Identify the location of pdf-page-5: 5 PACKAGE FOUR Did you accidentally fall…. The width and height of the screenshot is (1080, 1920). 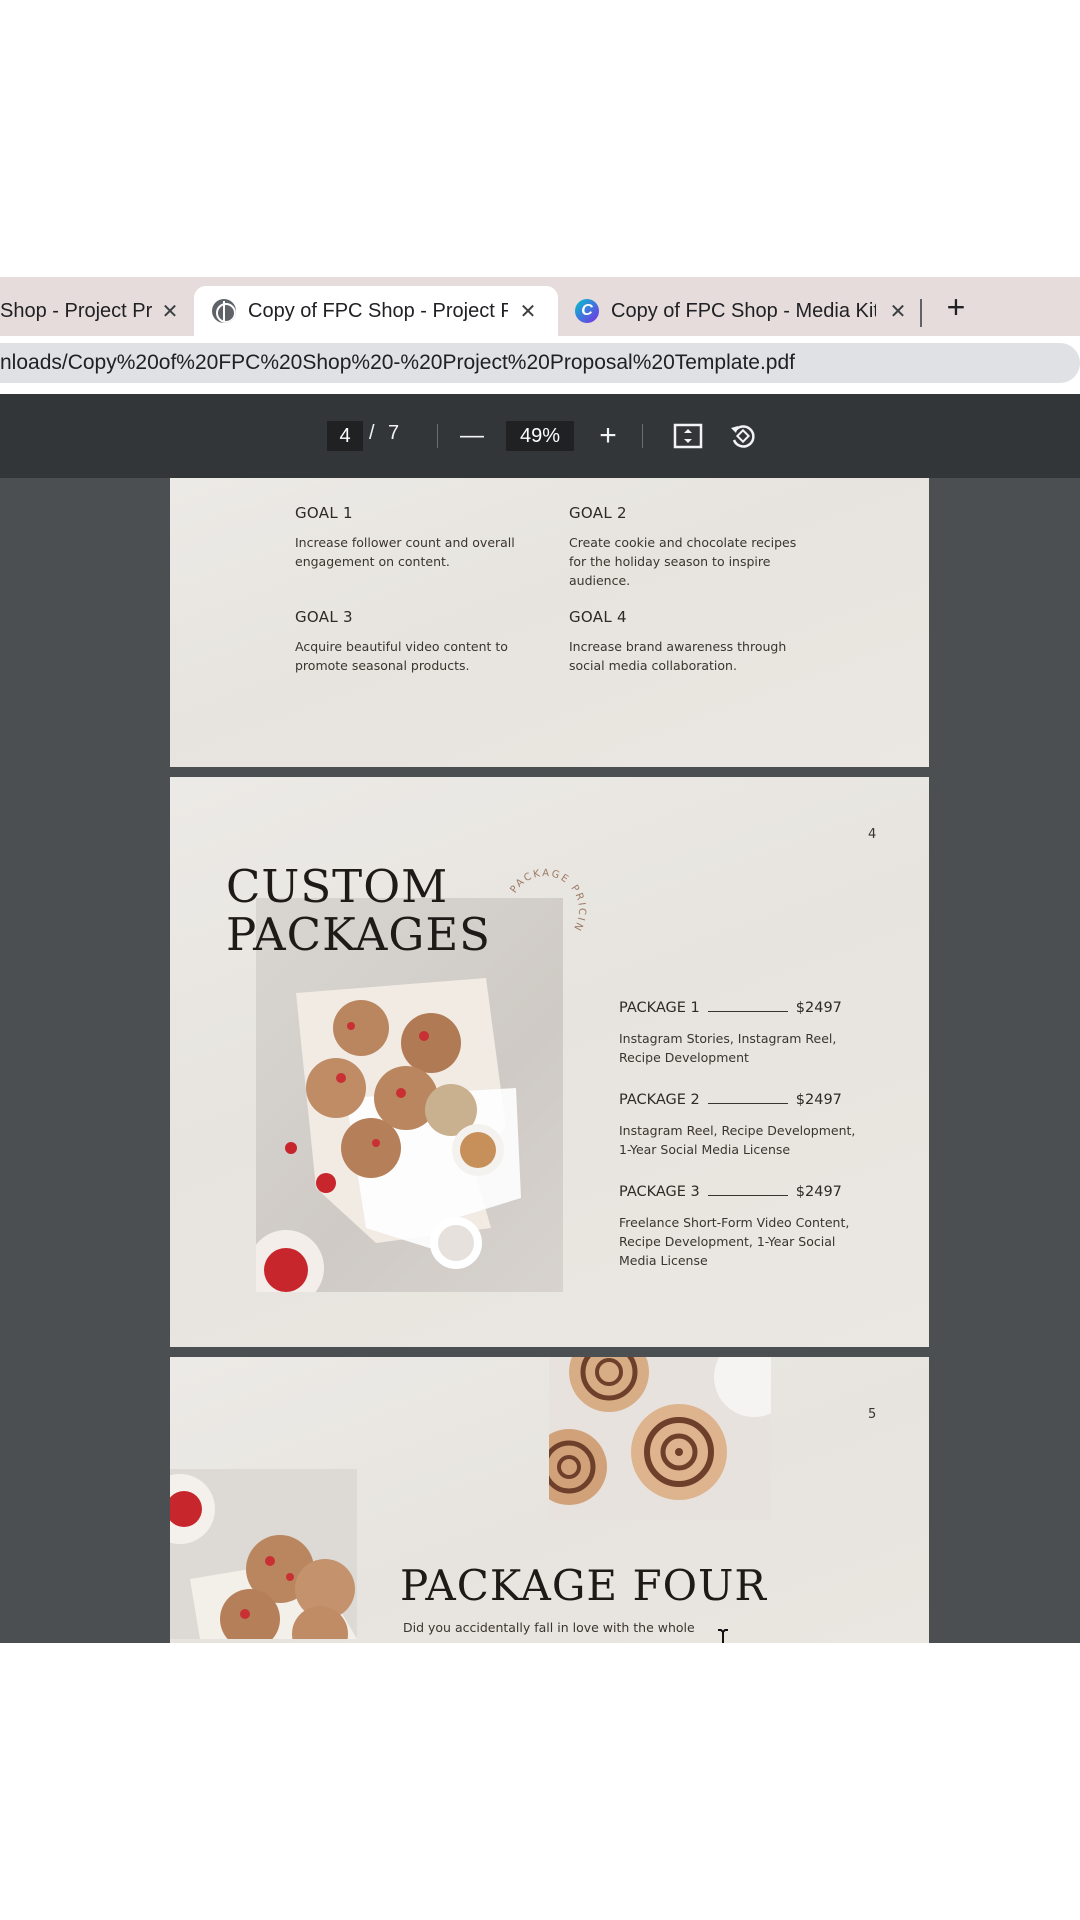
(549, 1500).